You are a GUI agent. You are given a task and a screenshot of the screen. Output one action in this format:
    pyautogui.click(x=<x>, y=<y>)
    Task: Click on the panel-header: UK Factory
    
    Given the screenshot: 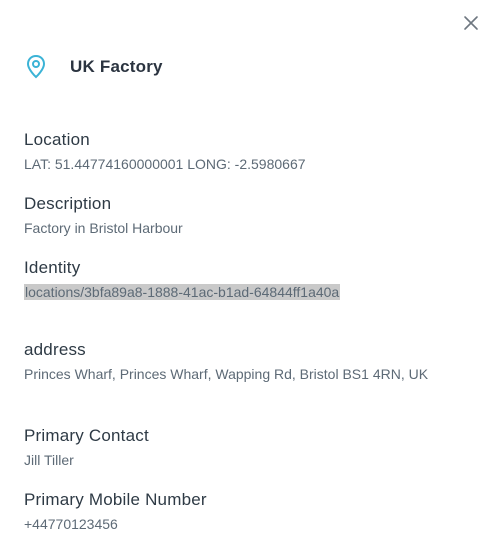 What is the action you would take?
    pyautogui.click(x=93, y=67)
    